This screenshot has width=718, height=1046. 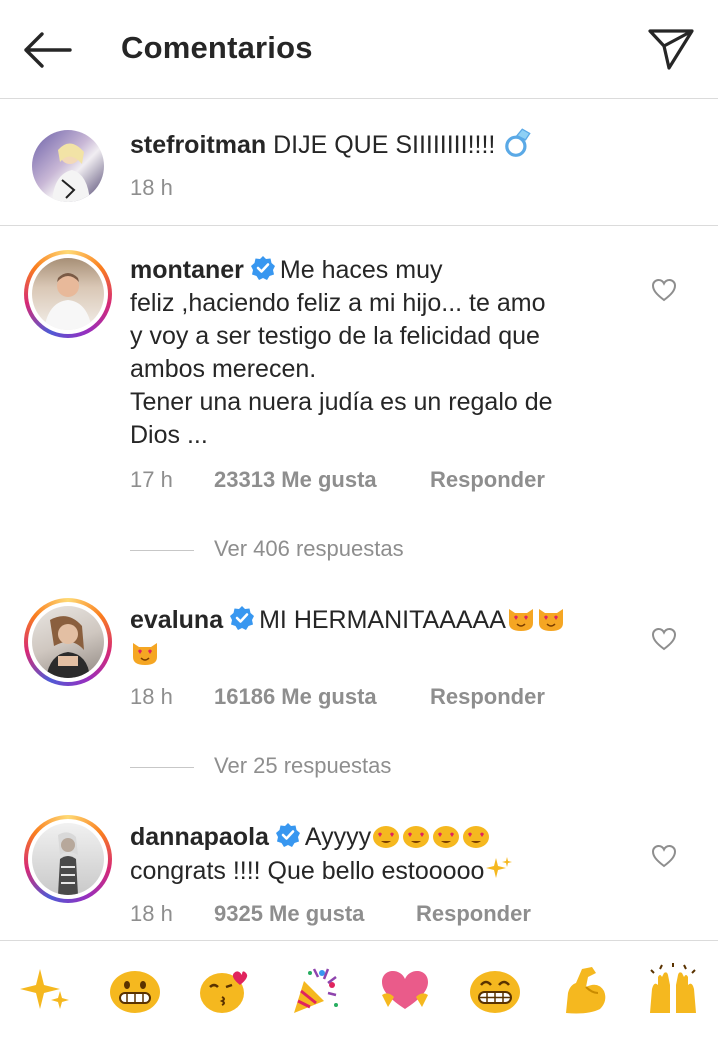 What do you see at coordinates (673, 990) in the screenshot?
I see `raising-hands-icon` at bounding box center [673, 990].